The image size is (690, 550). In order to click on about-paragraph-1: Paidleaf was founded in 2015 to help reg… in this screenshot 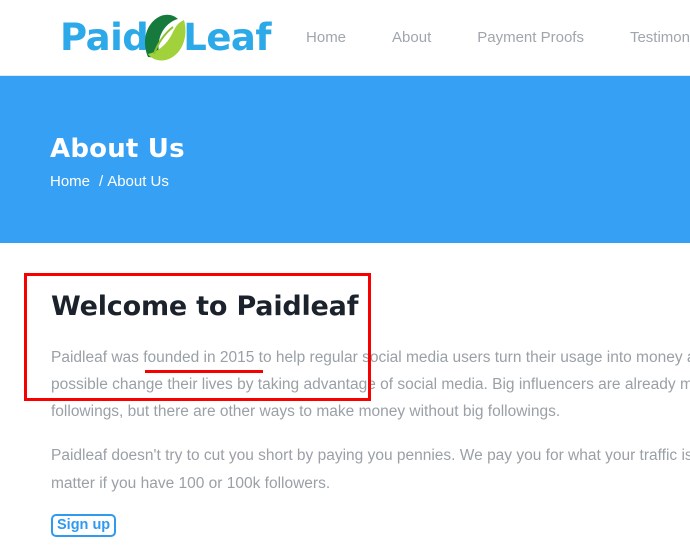, I will do `click(370, 384)`.